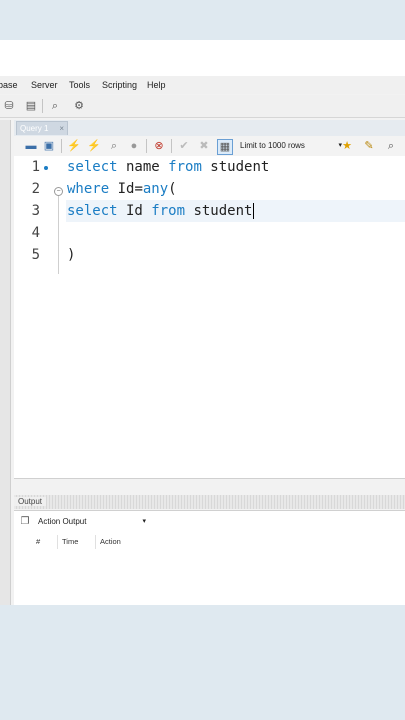 The height and width of the screenshot is (720, 405). I want to click on text-caret, so click(254, 211).